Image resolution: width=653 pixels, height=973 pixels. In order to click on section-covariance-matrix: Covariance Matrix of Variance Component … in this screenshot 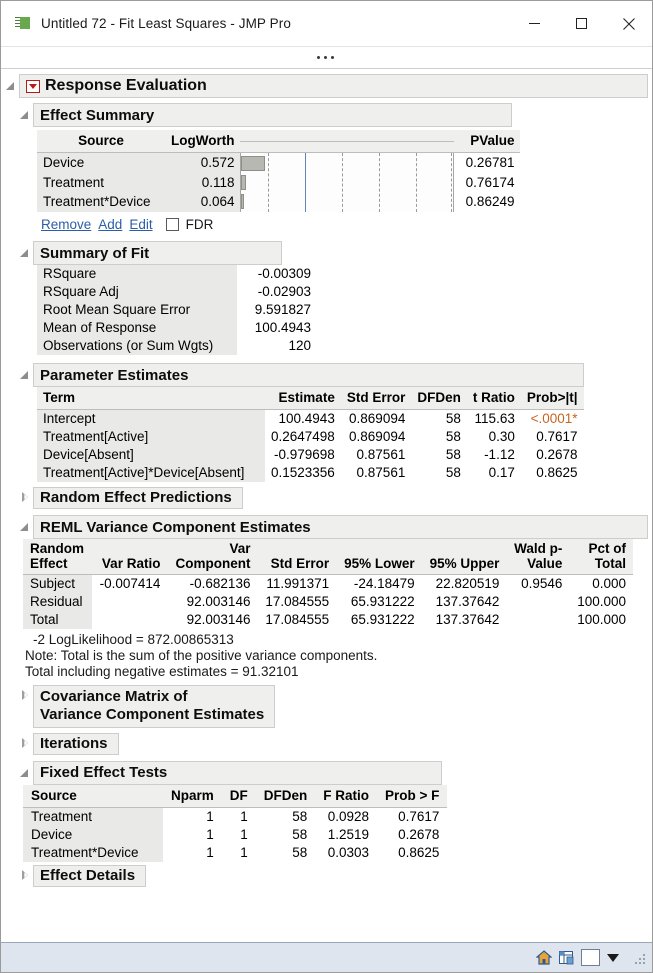, I will do `click(335, 706)`.